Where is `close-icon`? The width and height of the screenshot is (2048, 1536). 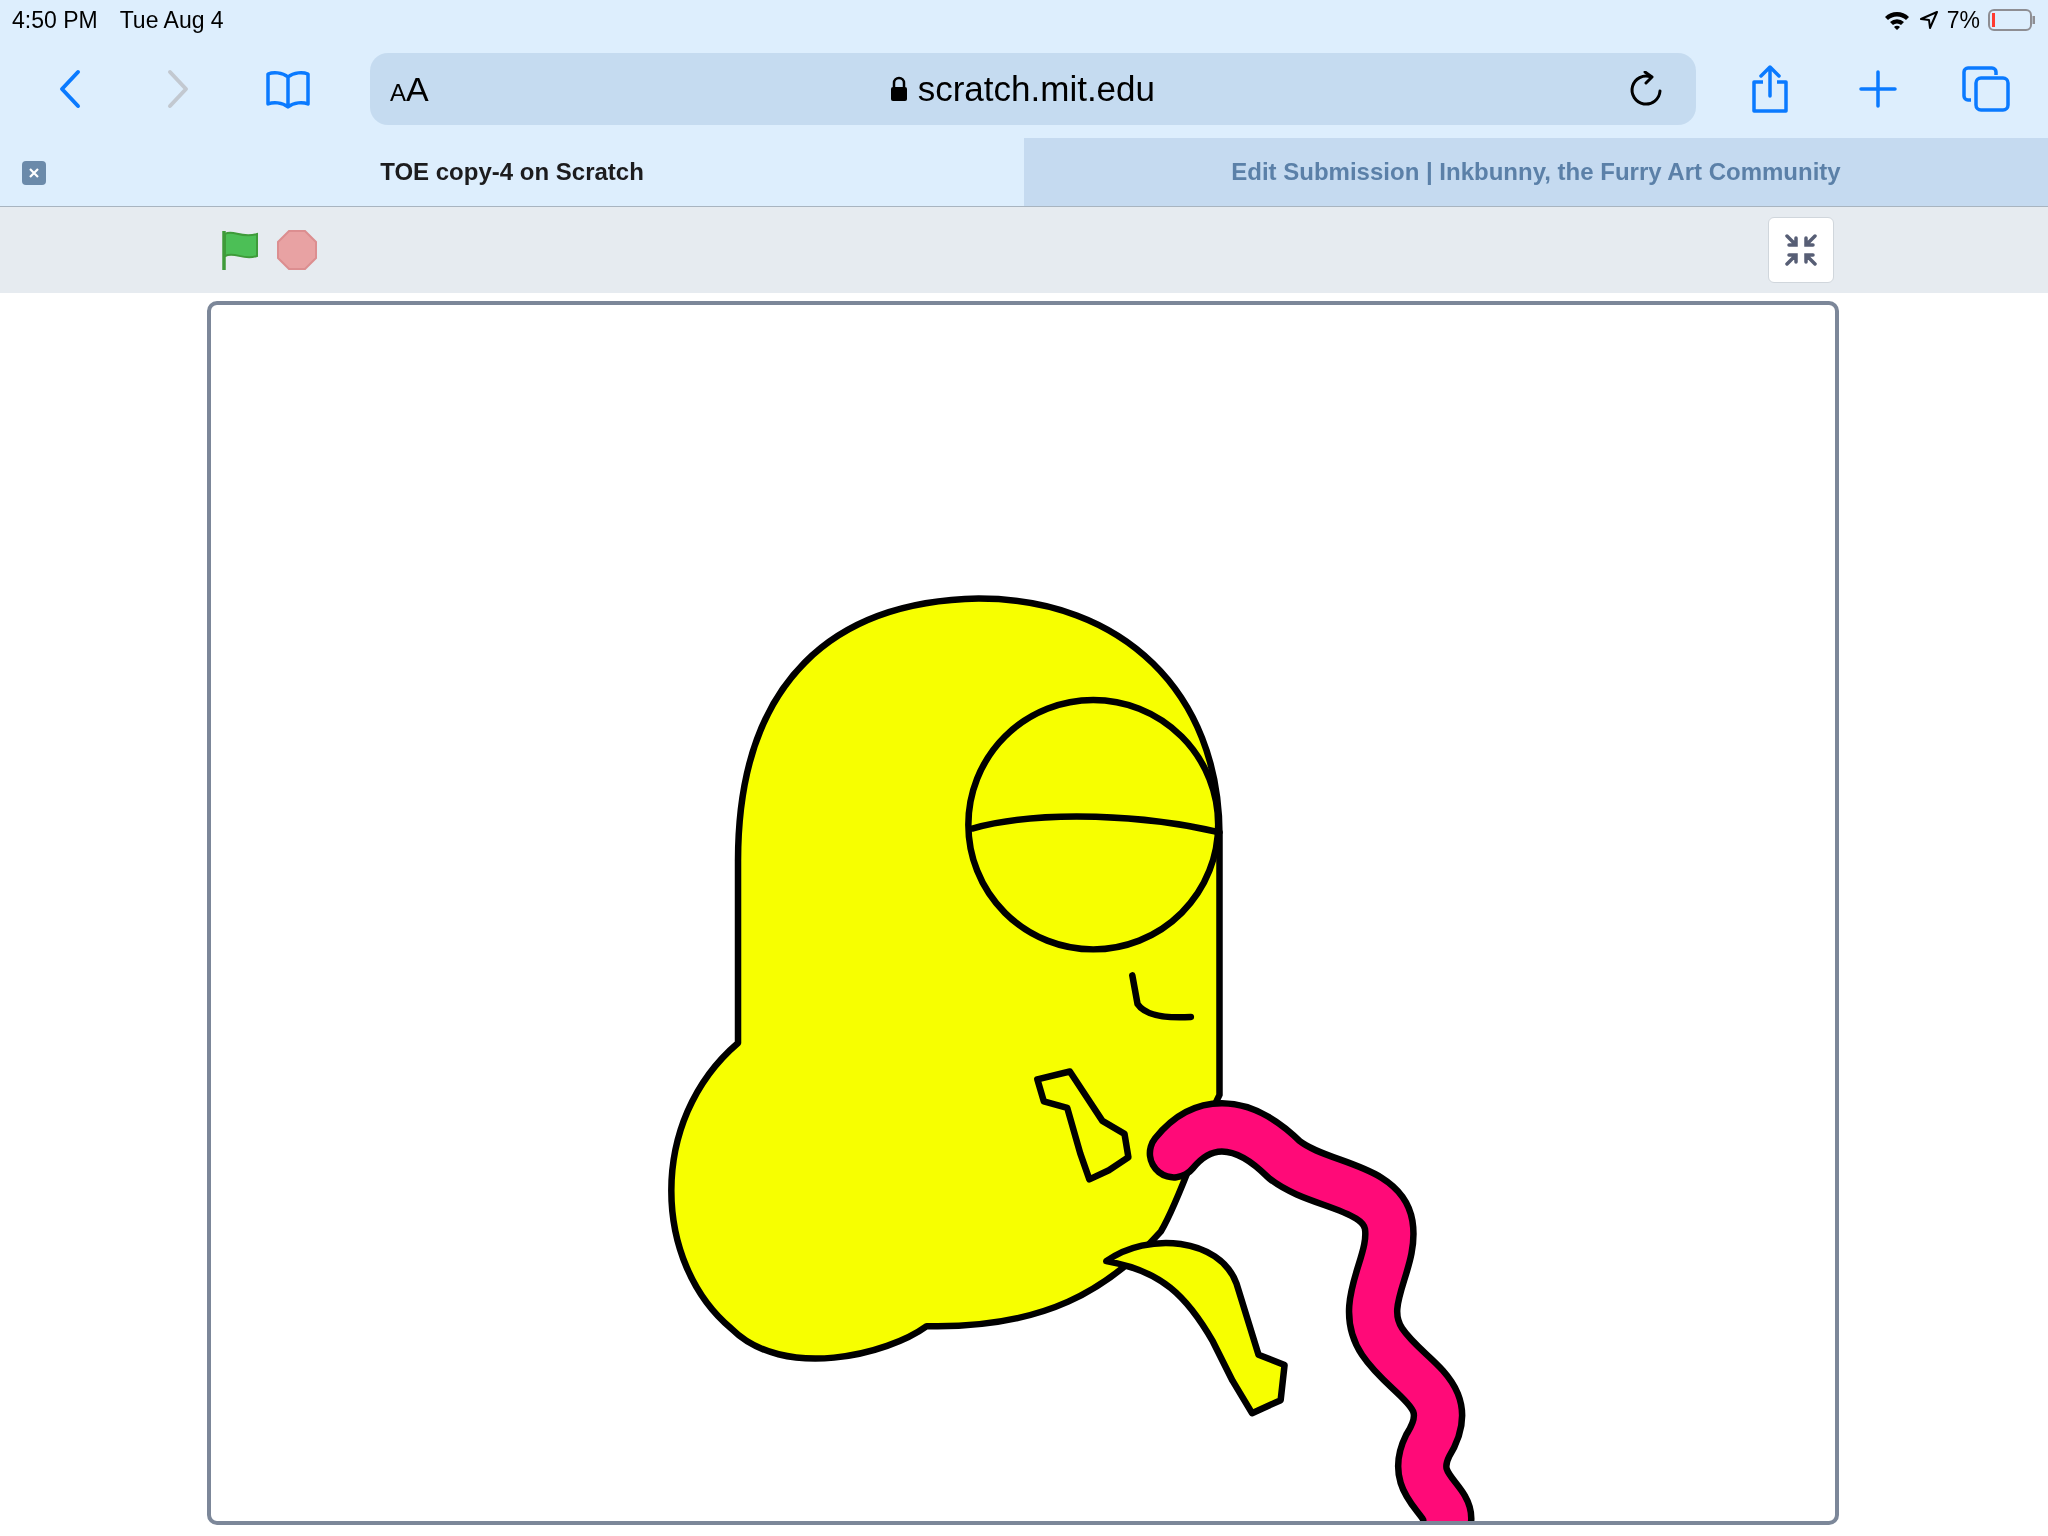
close-icon is located at coordinates (34, 173).